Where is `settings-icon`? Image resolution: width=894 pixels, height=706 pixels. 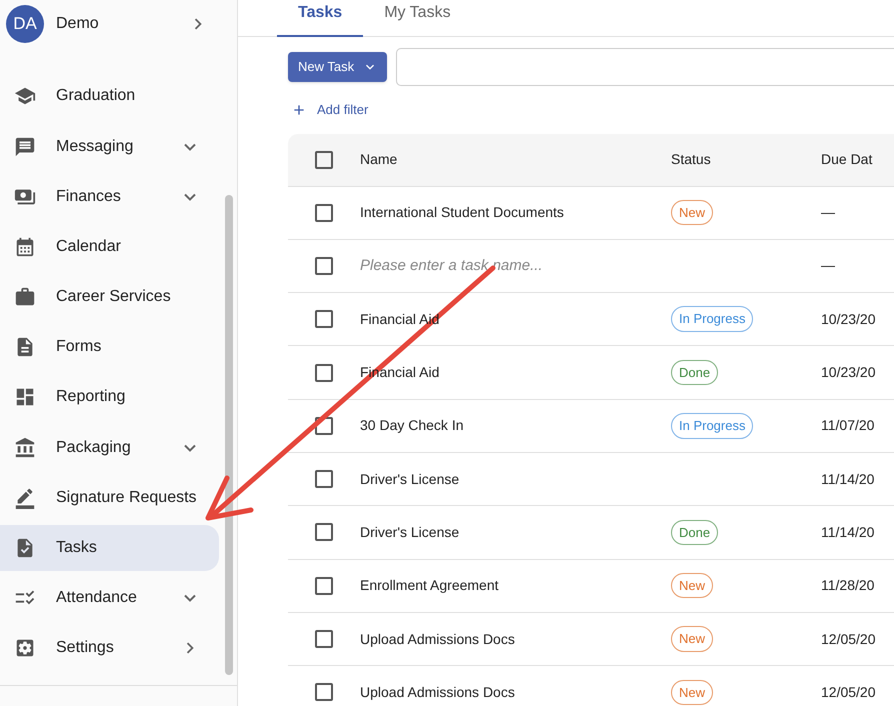 settings-icon is located at coordinates (25, 648).